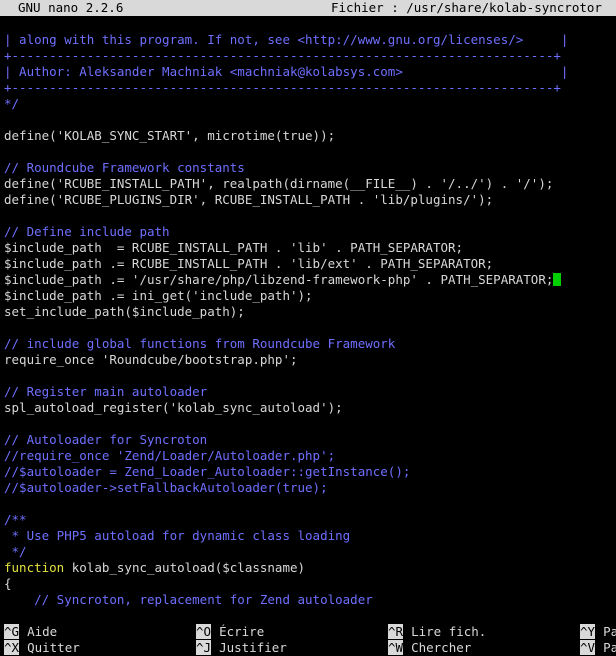  Describe the element at coordinates (151, 359) in the screenshot. I see `code-text: require_once 'Roundcube/bootstrap.php';` at that location.